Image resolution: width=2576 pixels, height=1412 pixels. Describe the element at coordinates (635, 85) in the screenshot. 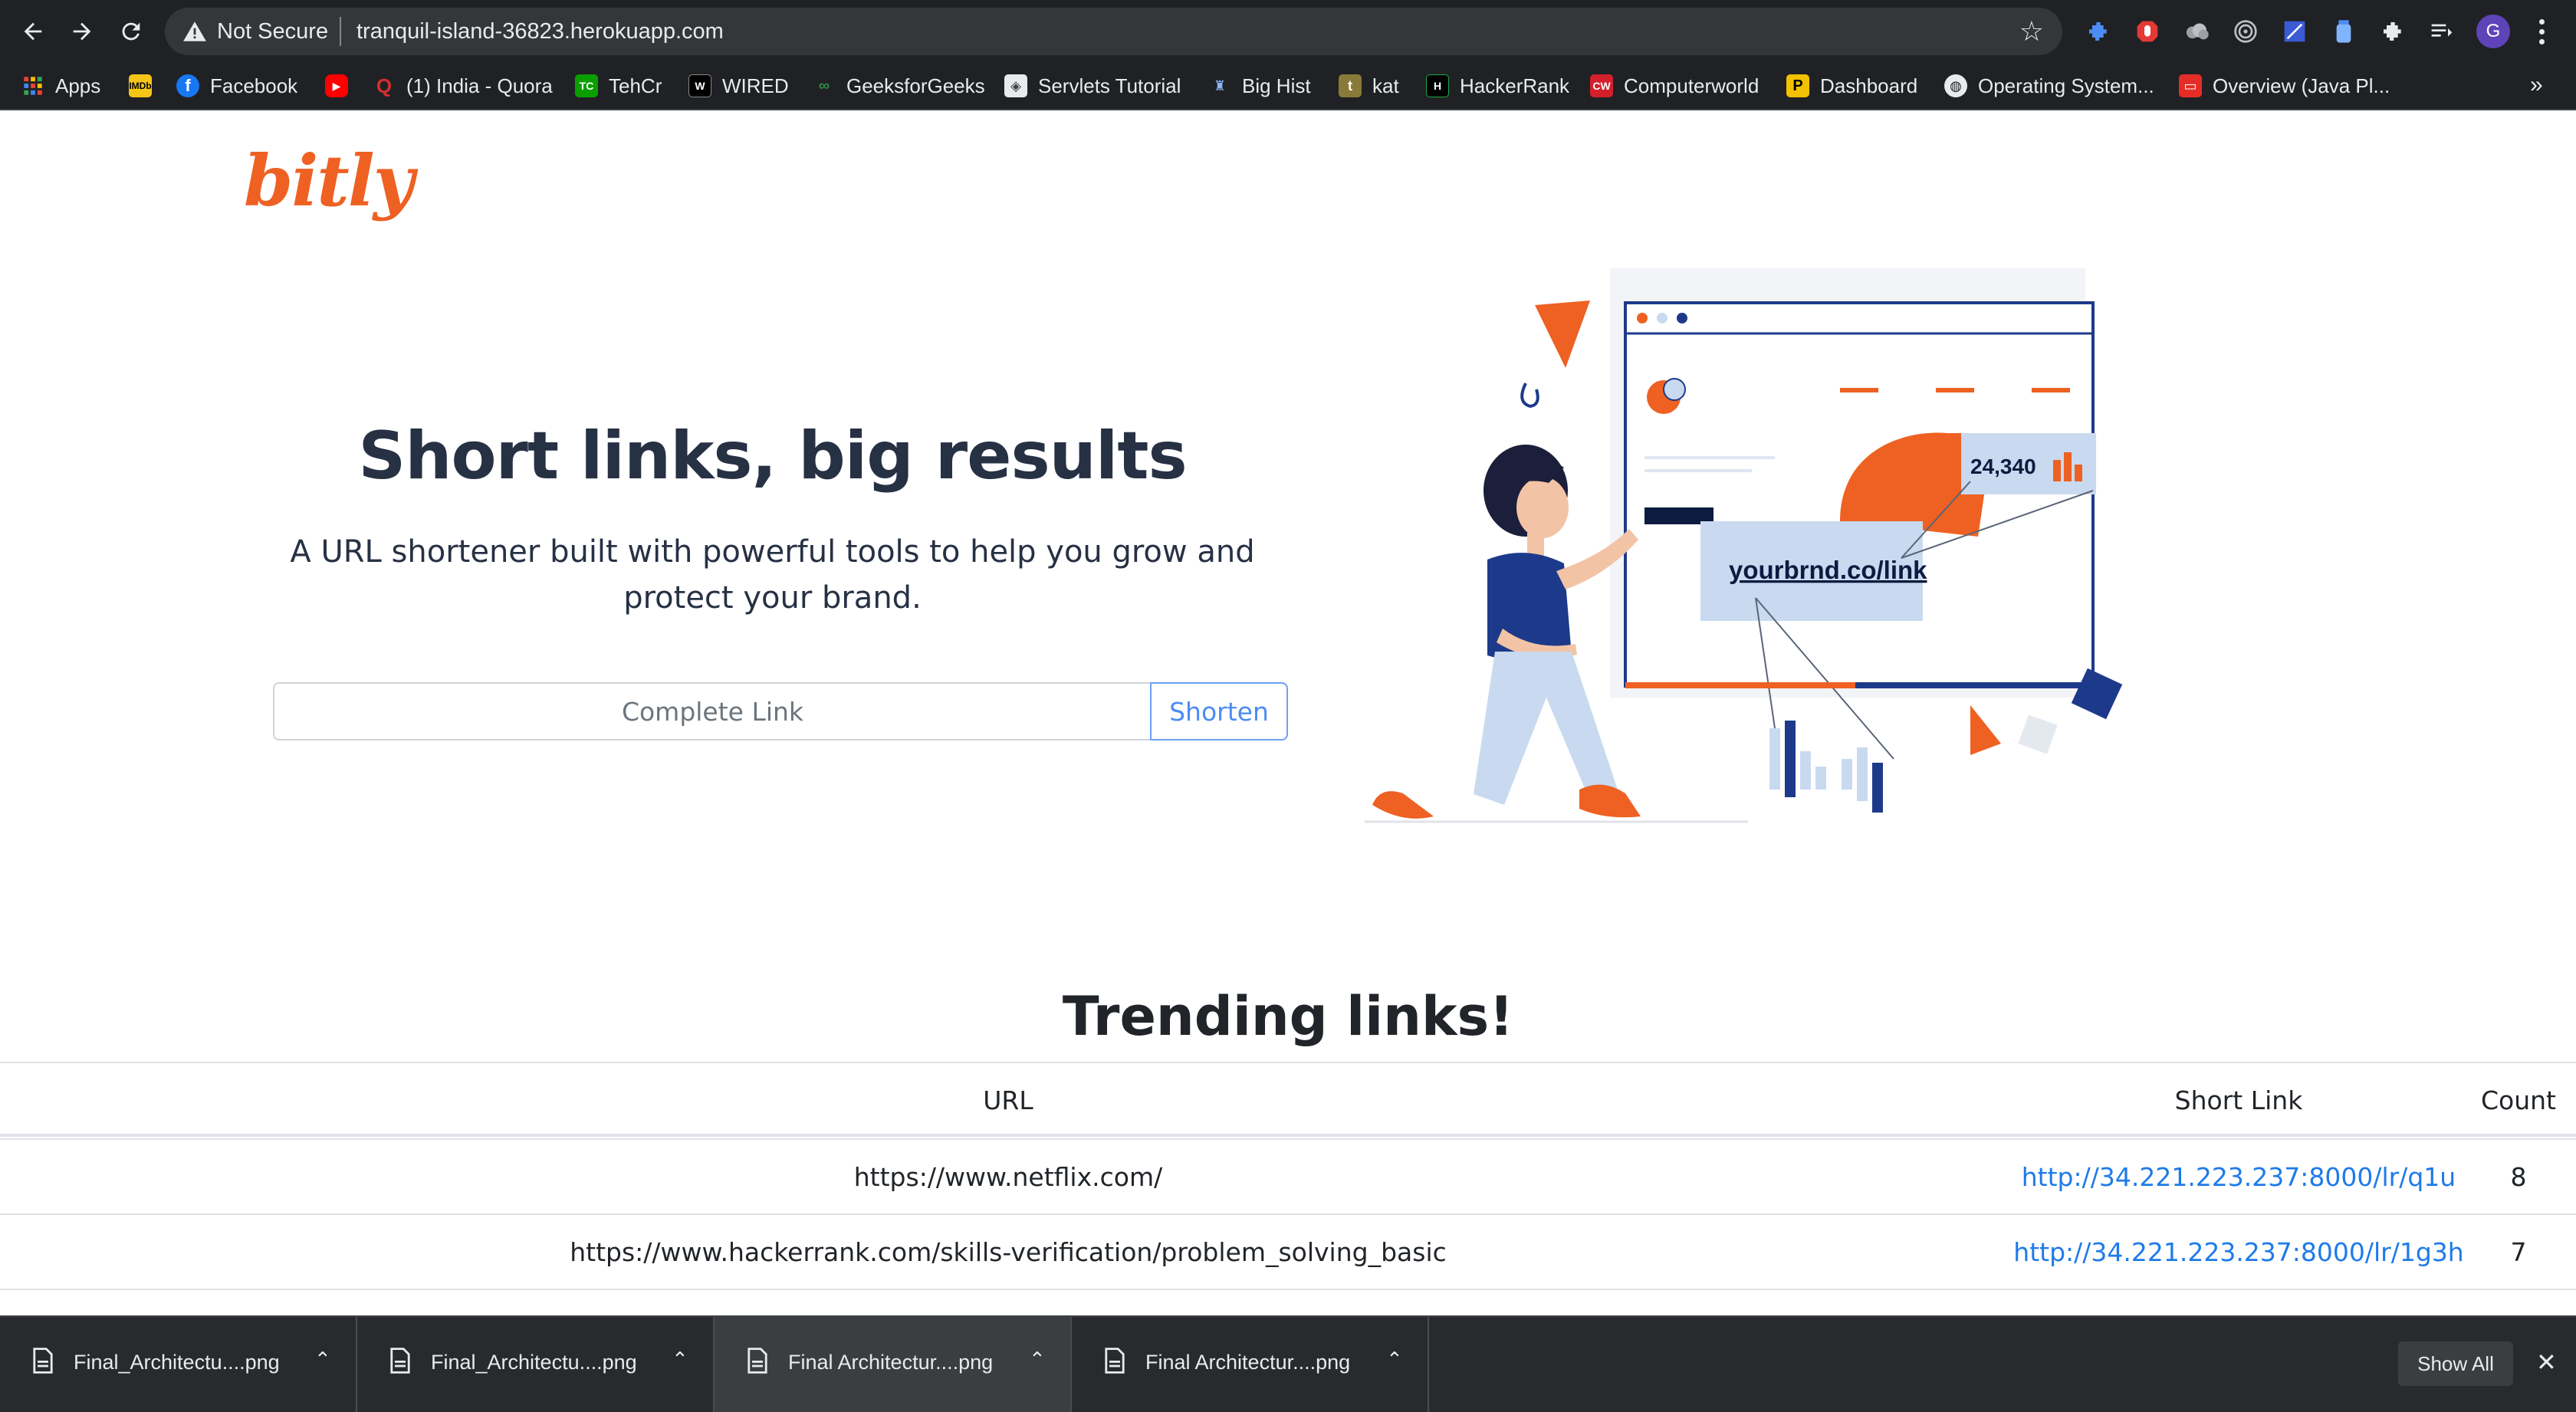

I see `bookmark-label: TehCr` at that location.